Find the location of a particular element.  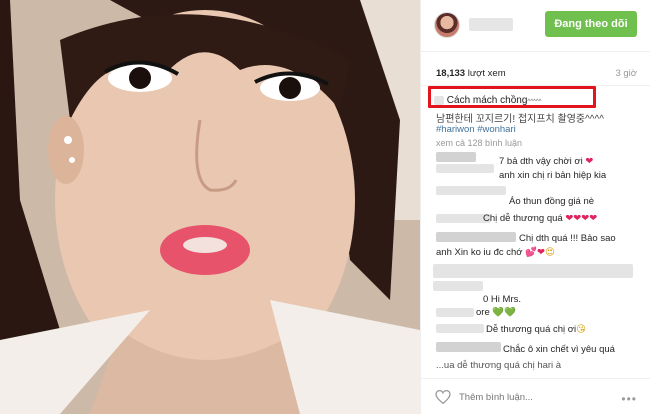

list-item: ...ua dễ thương quá chị hari à is located at coordinates (498, 365).